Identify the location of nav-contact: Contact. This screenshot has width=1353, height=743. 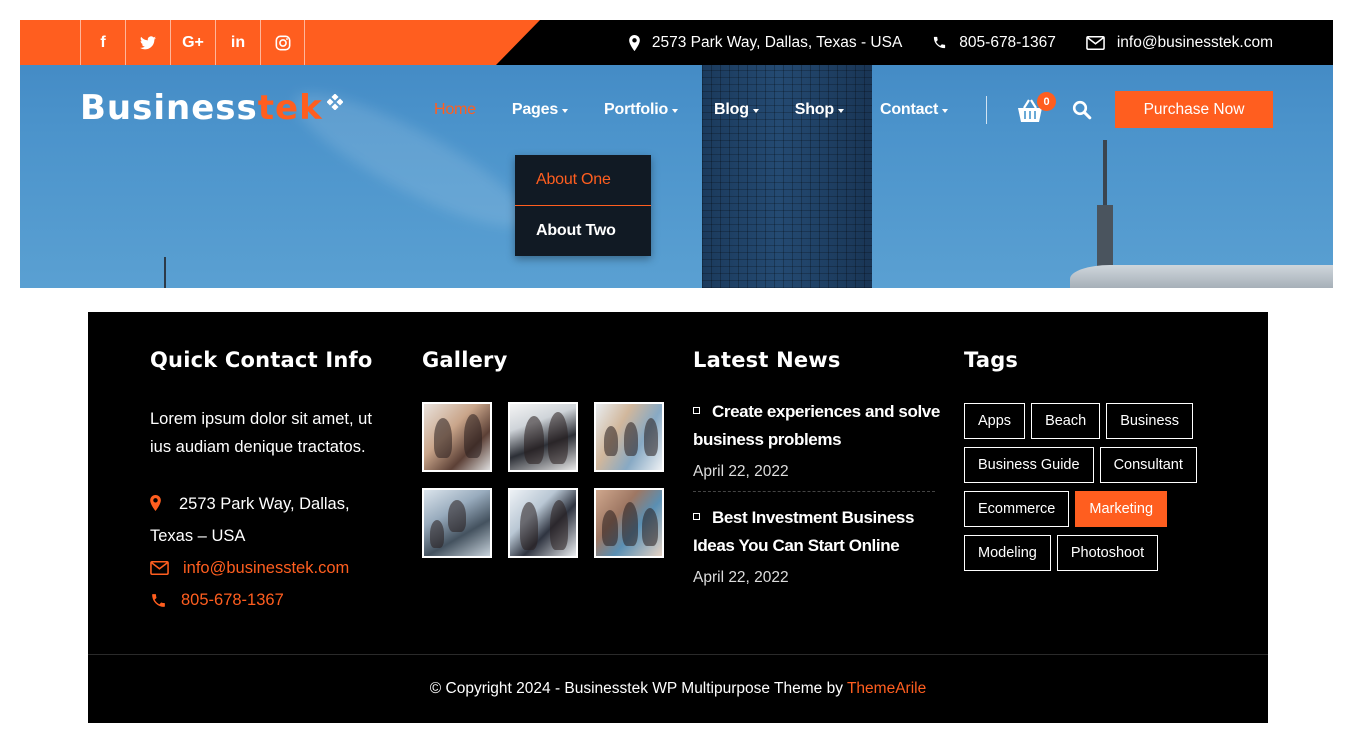
(914, 110).